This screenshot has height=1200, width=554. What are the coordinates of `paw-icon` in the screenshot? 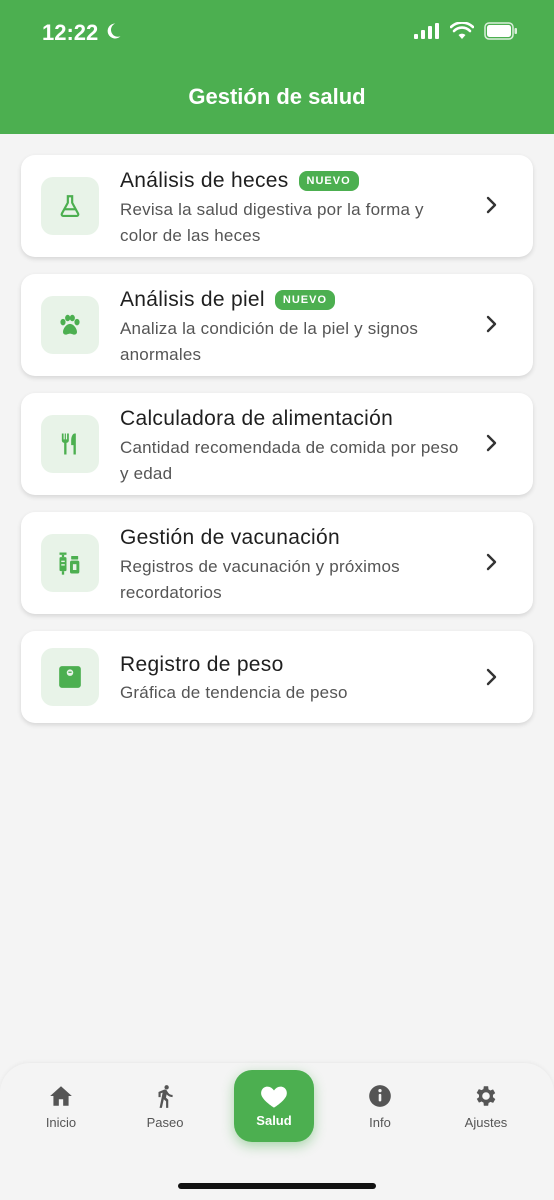 It's located at (70, 325).